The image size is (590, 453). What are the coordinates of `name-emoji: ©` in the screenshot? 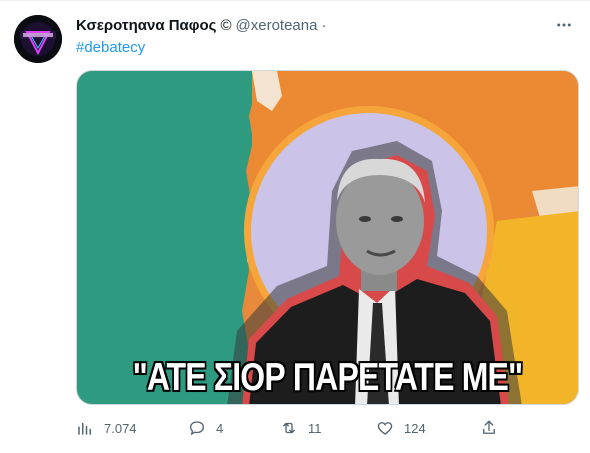 It's located at (226, 25).